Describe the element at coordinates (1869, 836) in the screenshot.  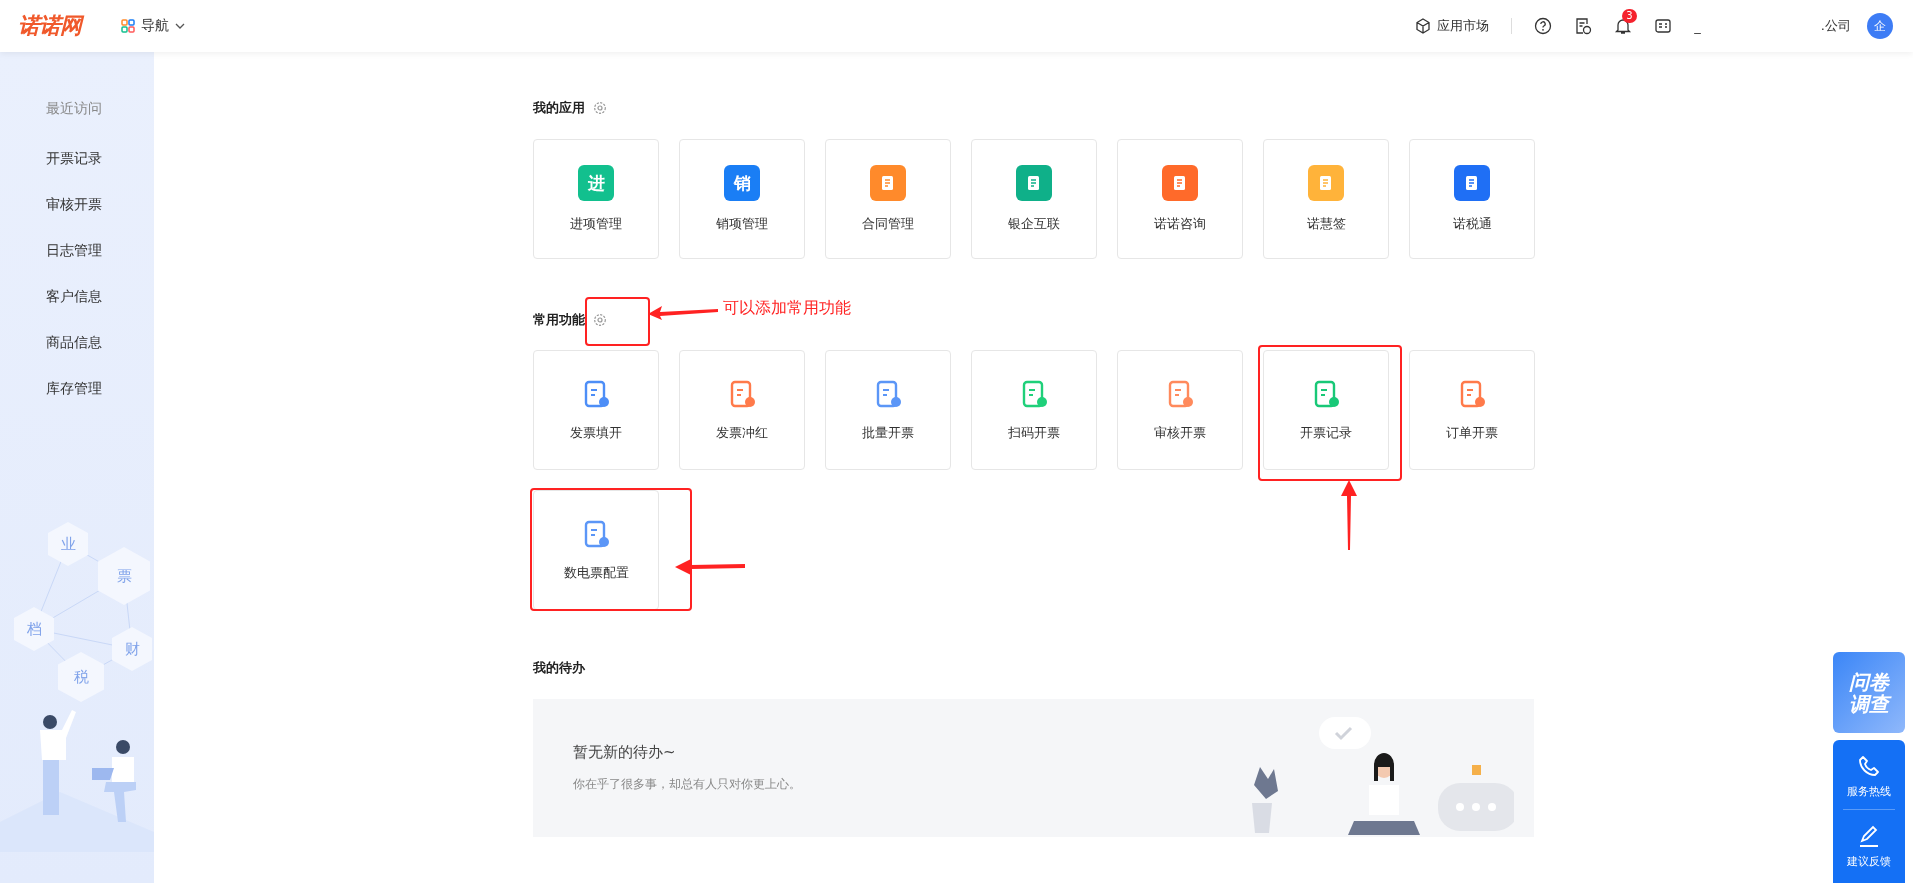
I see `pencil-icon` at that location.